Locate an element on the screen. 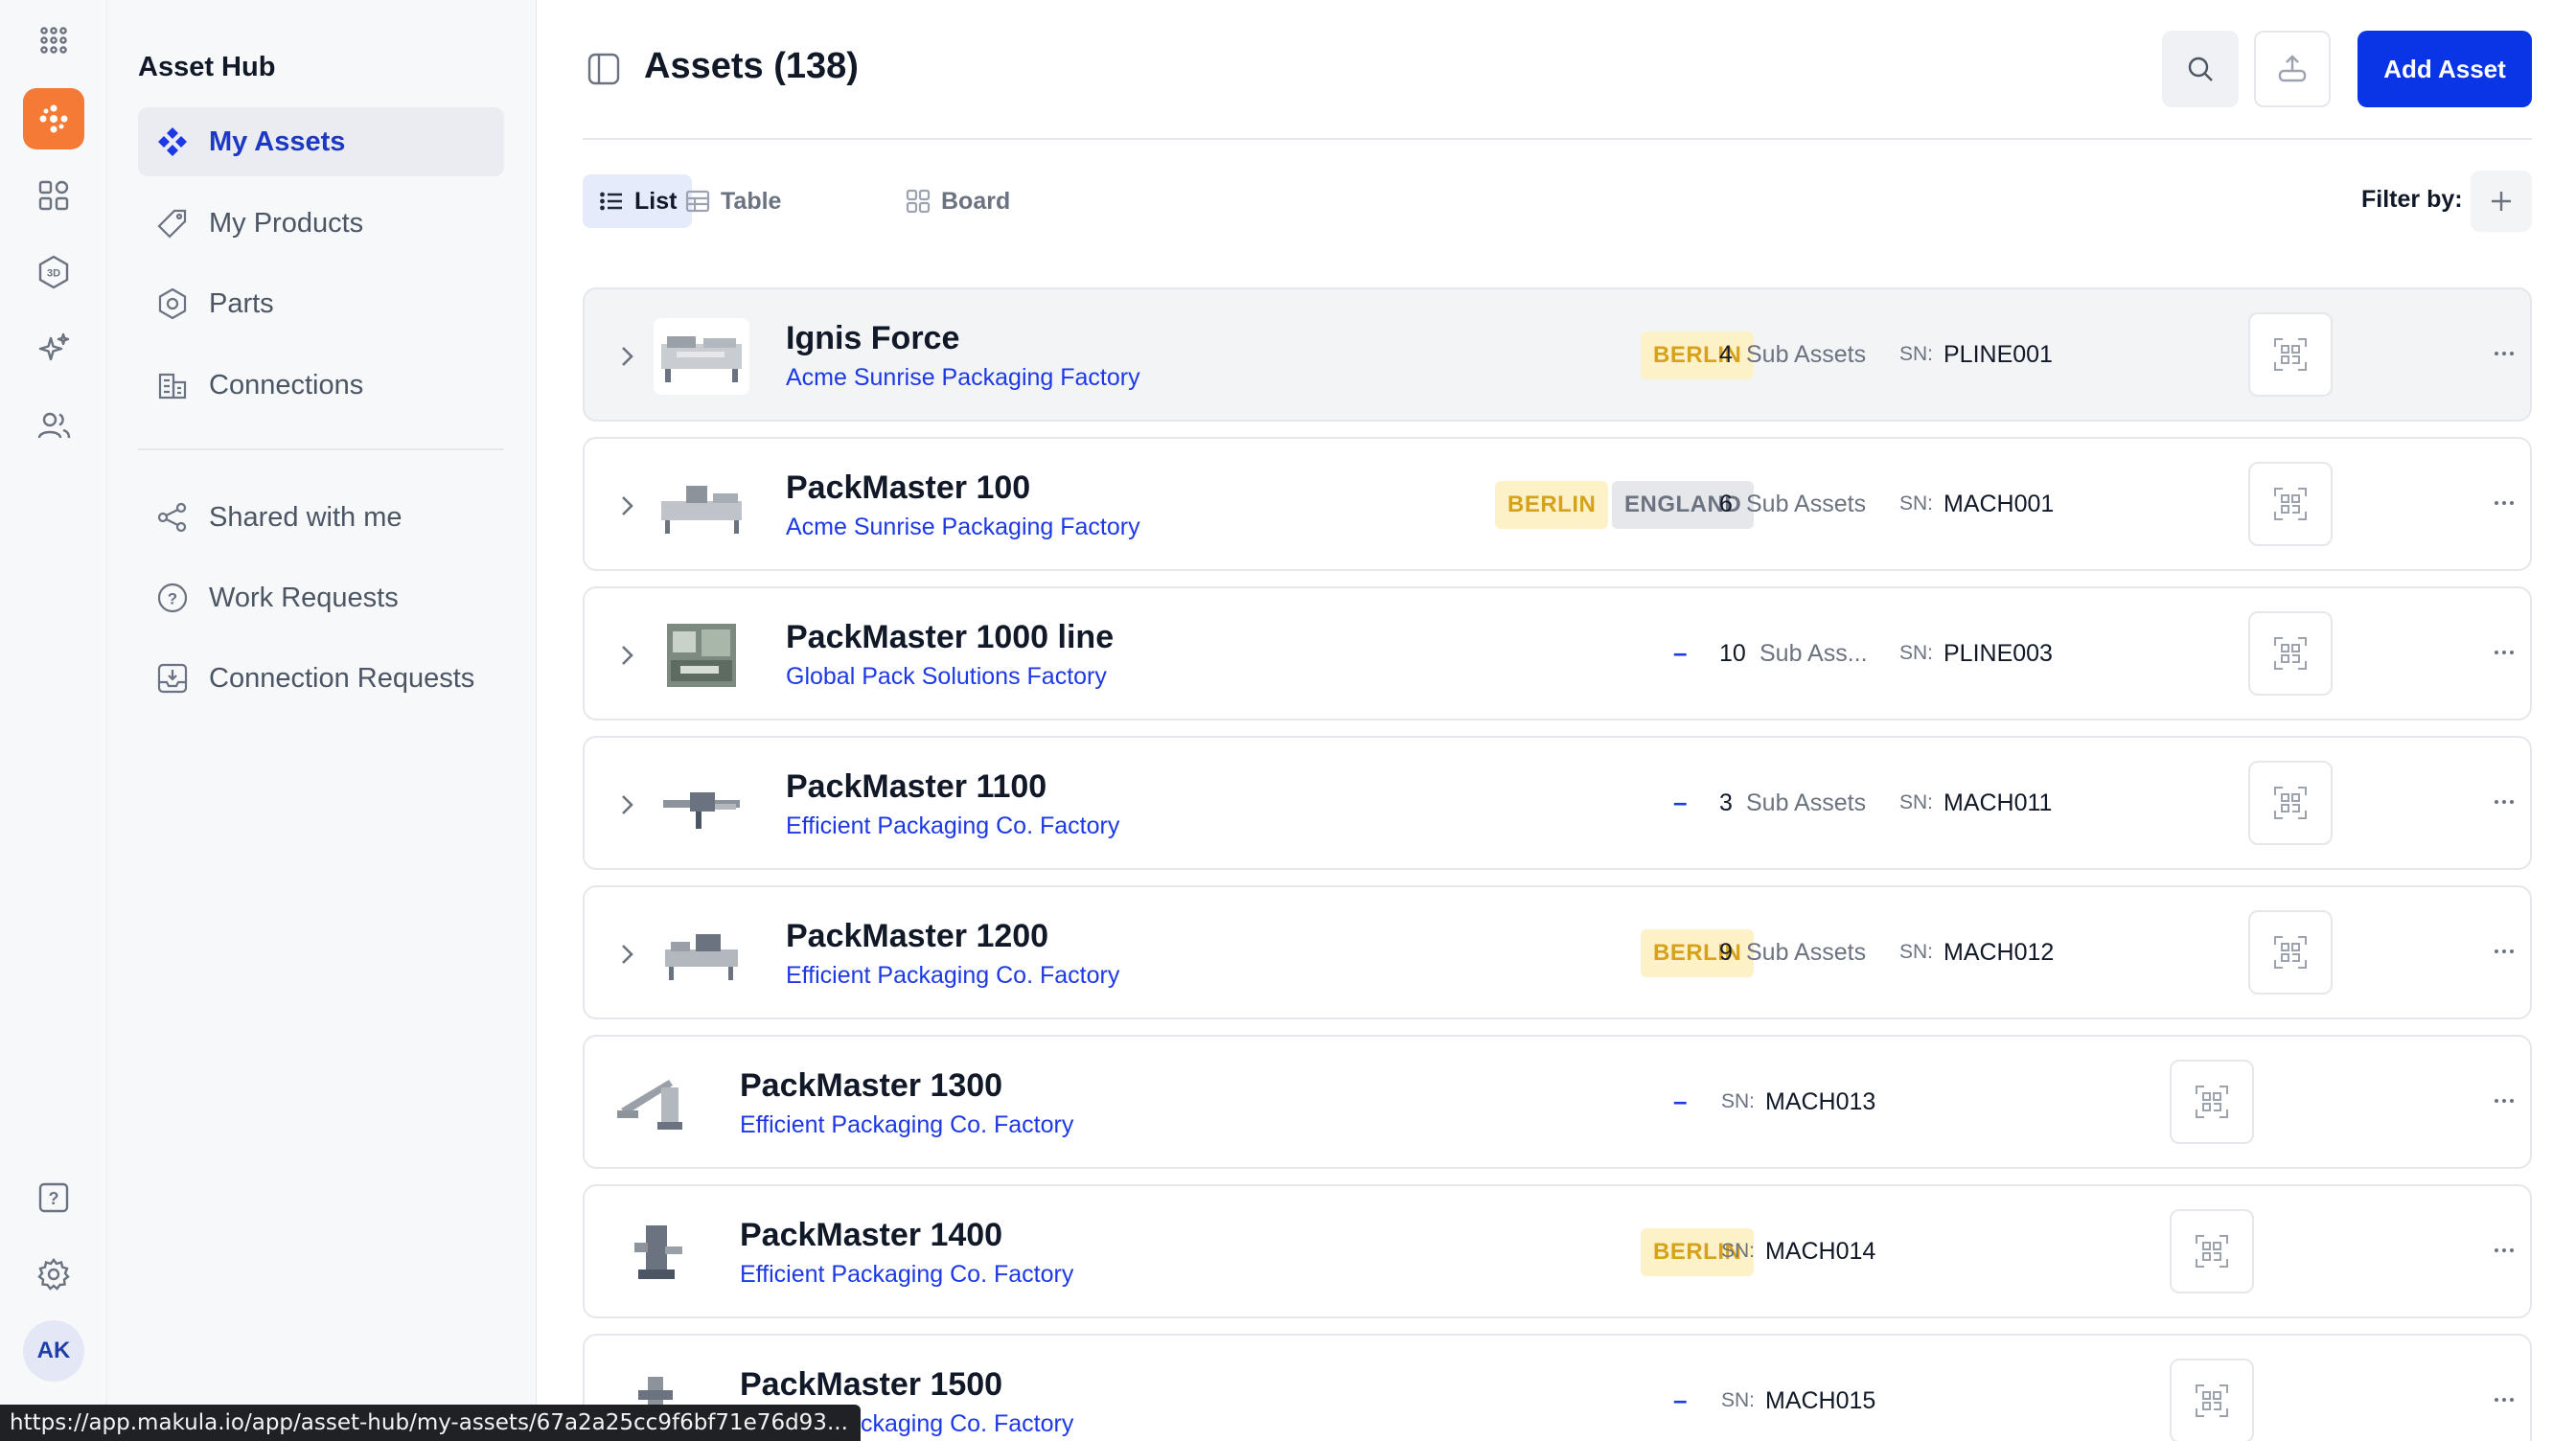 Image resolution: width=2576 pixels, height=1441 pixels. users-icon is located at coordinates (53, 426).